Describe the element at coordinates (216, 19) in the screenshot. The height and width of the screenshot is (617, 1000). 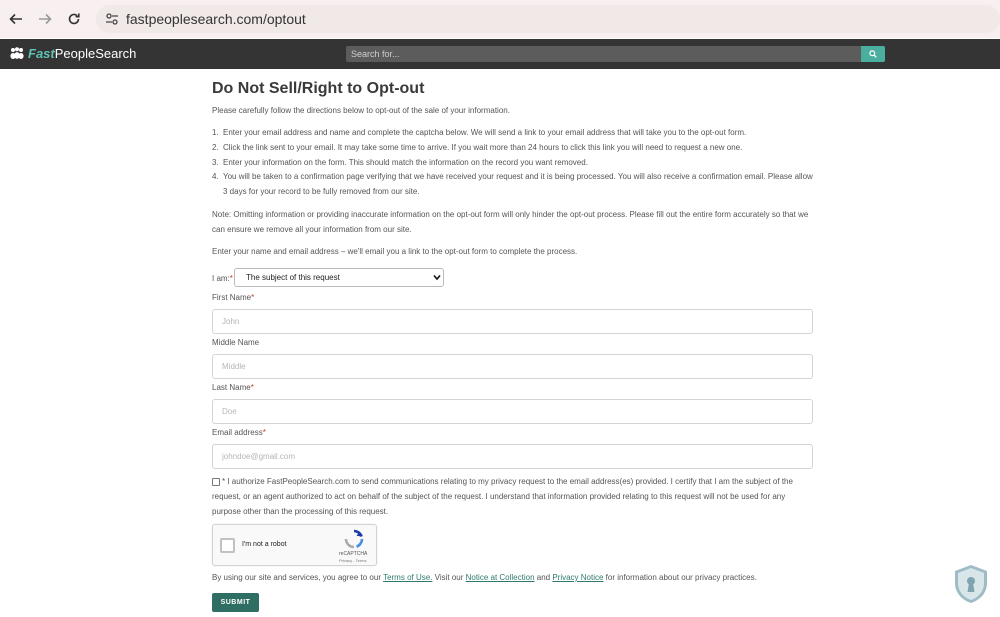
I see `url-text: fastpeoplesearch.com/optout` at that location.